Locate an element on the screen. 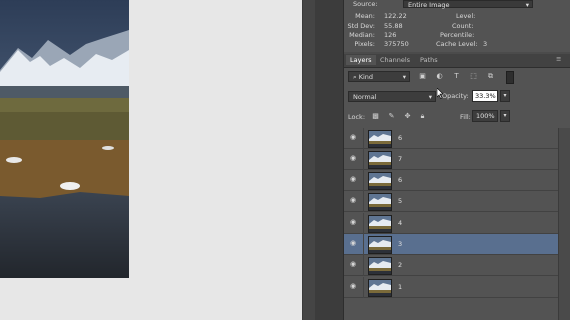 This screenshot has width=570, height=320. fill-input: 100% is located at coordinates (485, 116).